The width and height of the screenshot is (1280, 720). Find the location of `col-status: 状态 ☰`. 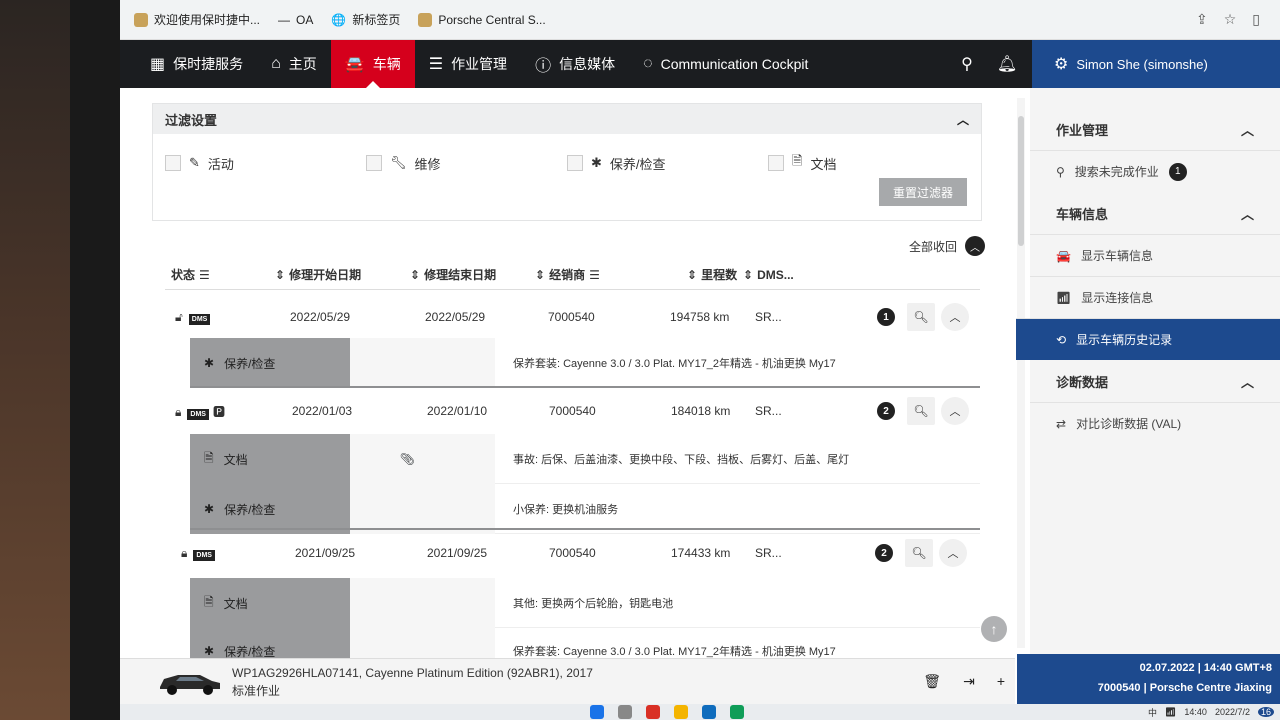

col-status: 状态 ☰ is located at coordinates (190, 274).